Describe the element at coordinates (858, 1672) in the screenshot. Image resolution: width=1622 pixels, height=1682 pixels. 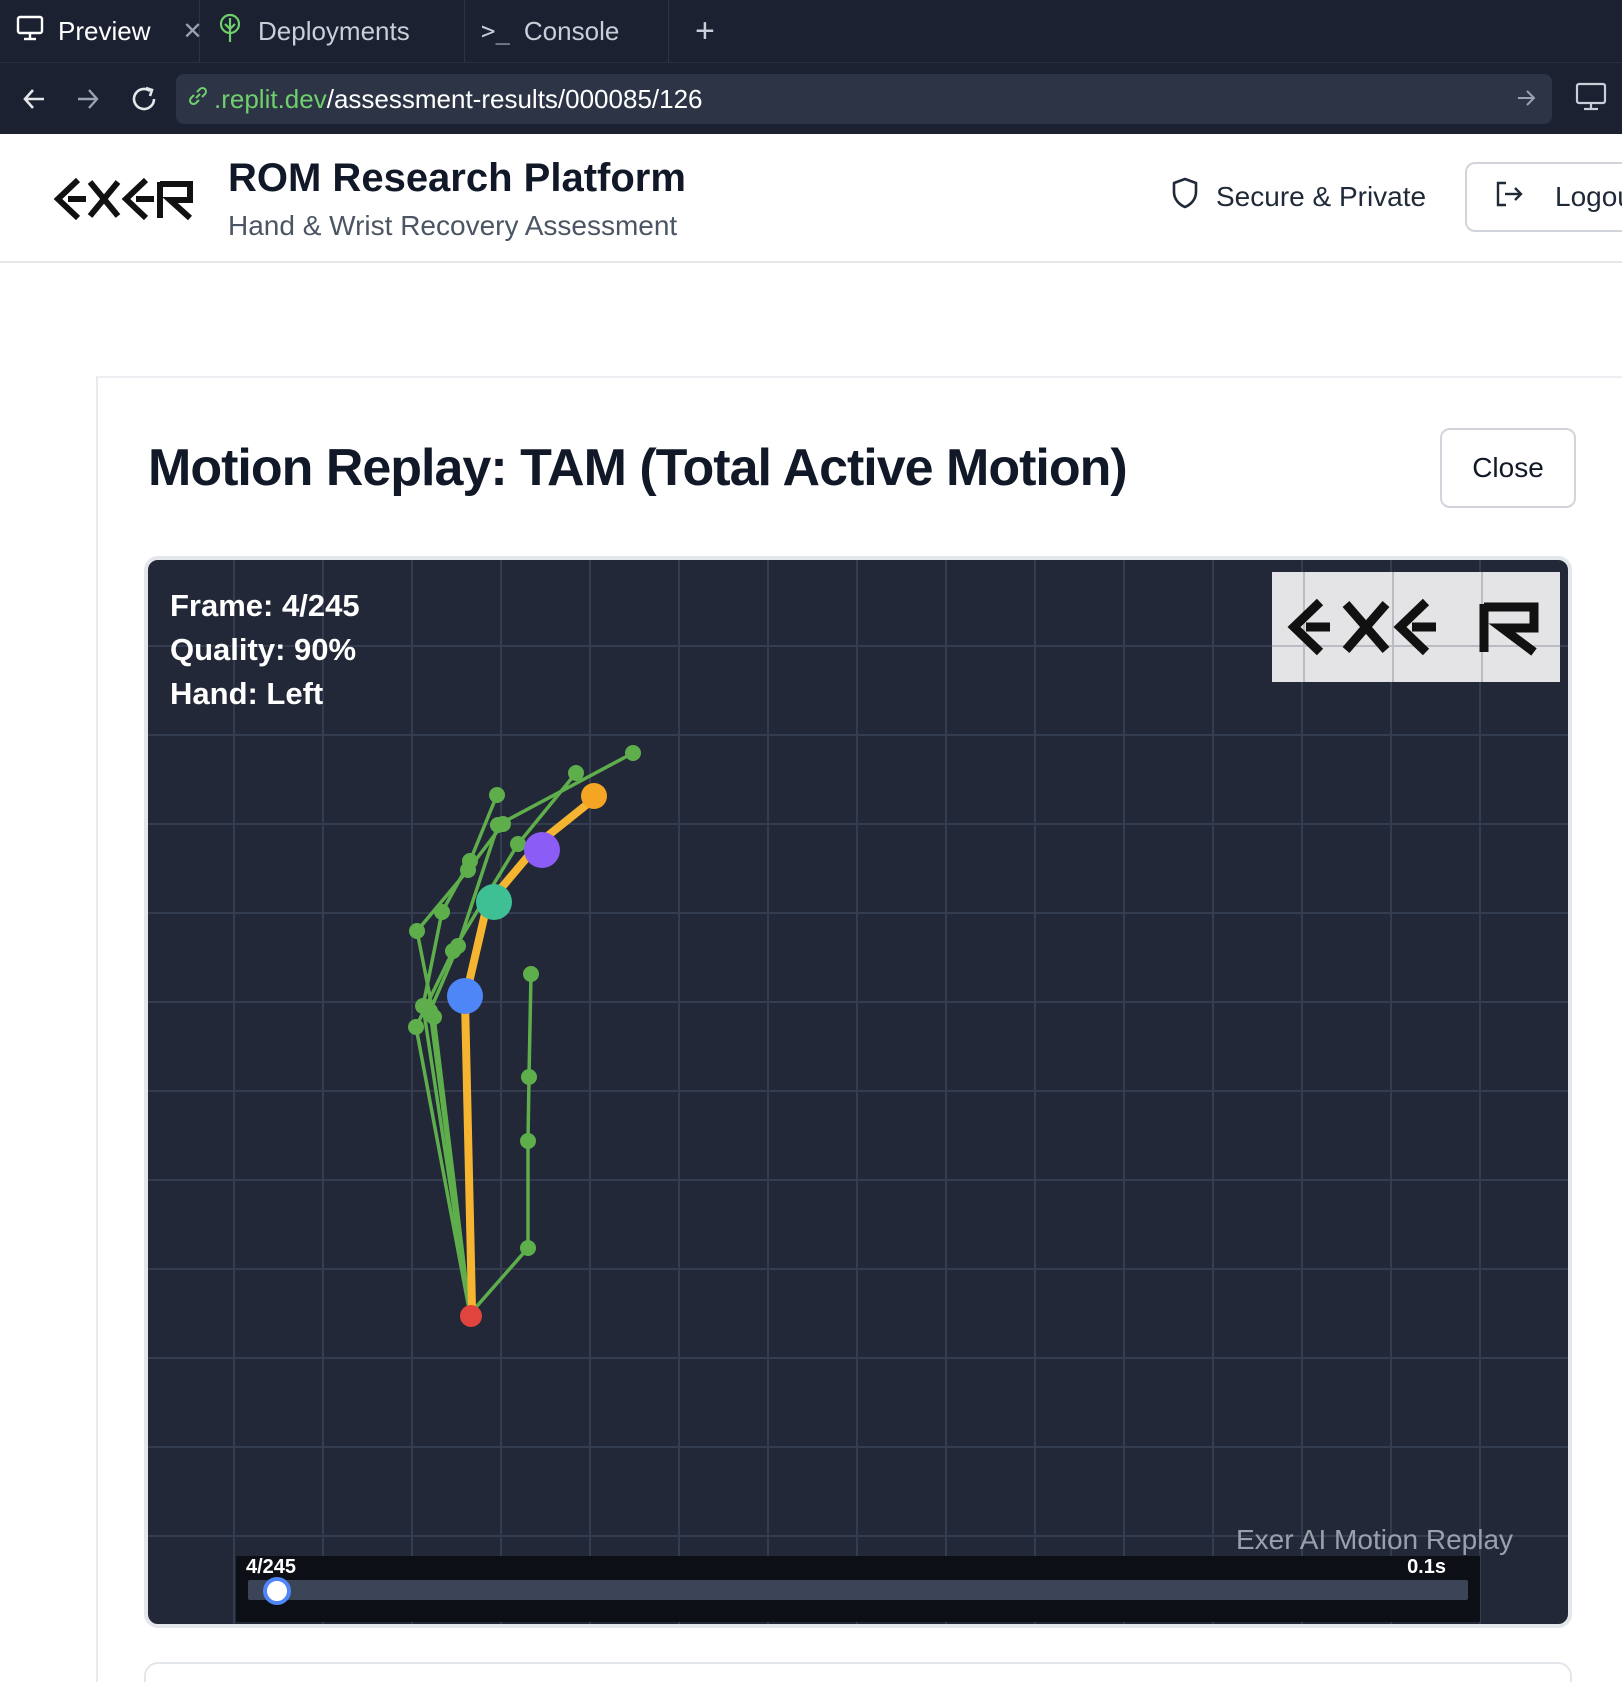
I see `next-section-card` at that location.